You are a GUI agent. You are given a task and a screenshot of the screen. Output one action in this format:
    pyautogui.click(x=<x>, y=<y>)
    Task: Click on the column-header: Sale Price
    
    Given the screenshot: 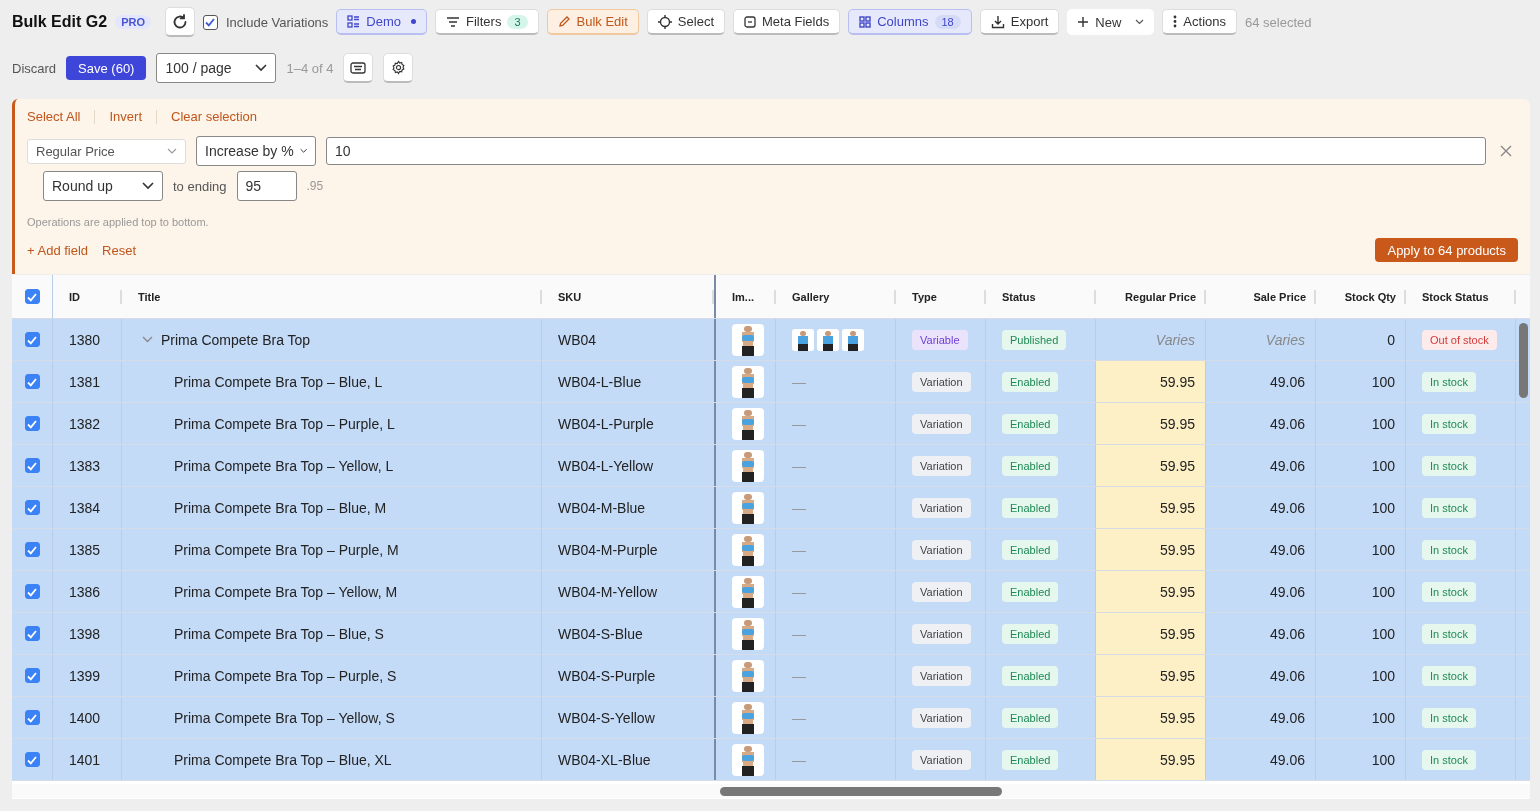 What is the action you would take?
    pyautogui.click(x=1279, y=296)
    